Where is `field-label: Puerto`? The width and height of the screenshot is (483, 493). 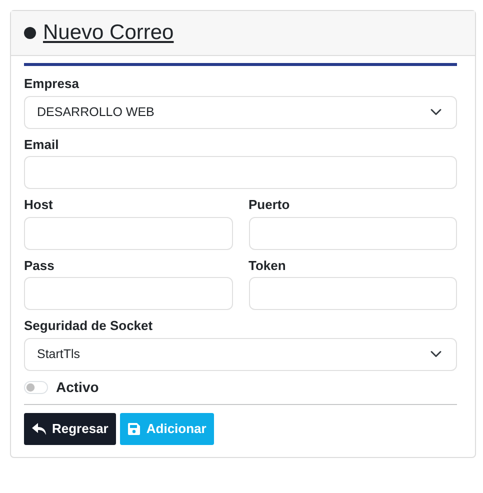 field-label: Puerto is located at coordinates (269, 205).